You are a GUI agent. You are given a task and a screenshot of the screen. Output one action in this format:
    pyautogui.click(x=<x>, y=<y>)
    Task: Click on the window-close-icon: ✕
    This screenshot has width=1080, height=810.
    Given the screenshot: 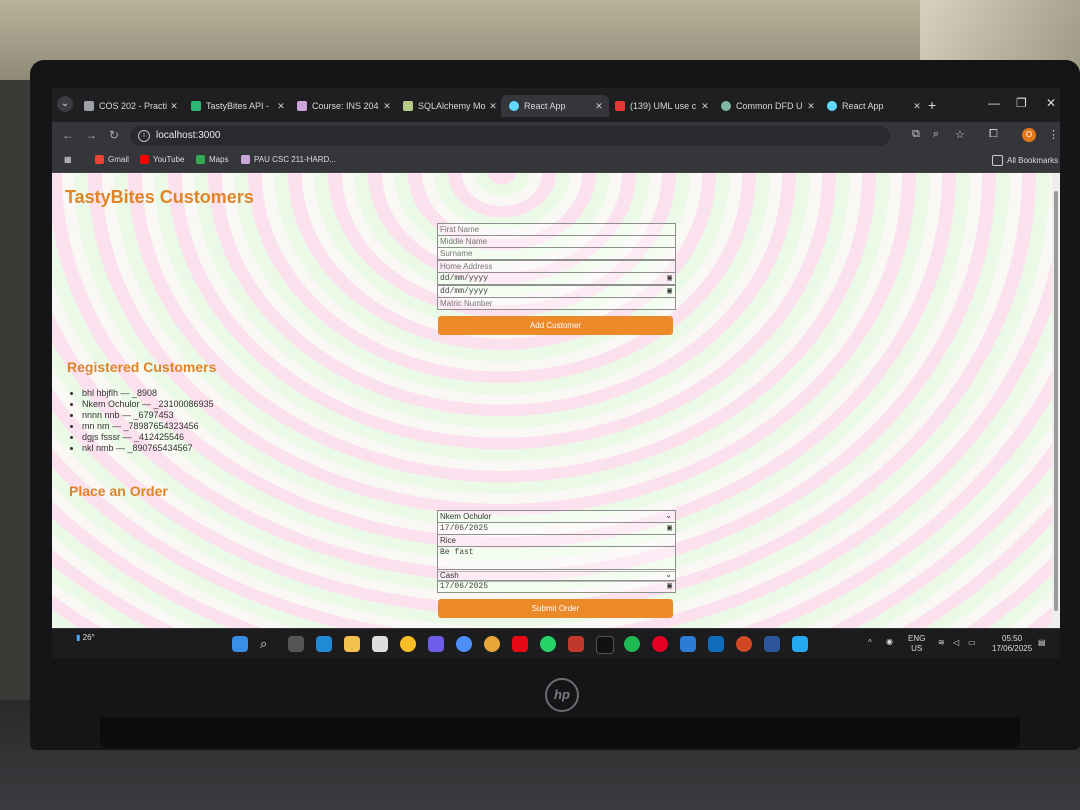 What is the action you would take?
    pyautogui.click(x=1051, y=103)
    